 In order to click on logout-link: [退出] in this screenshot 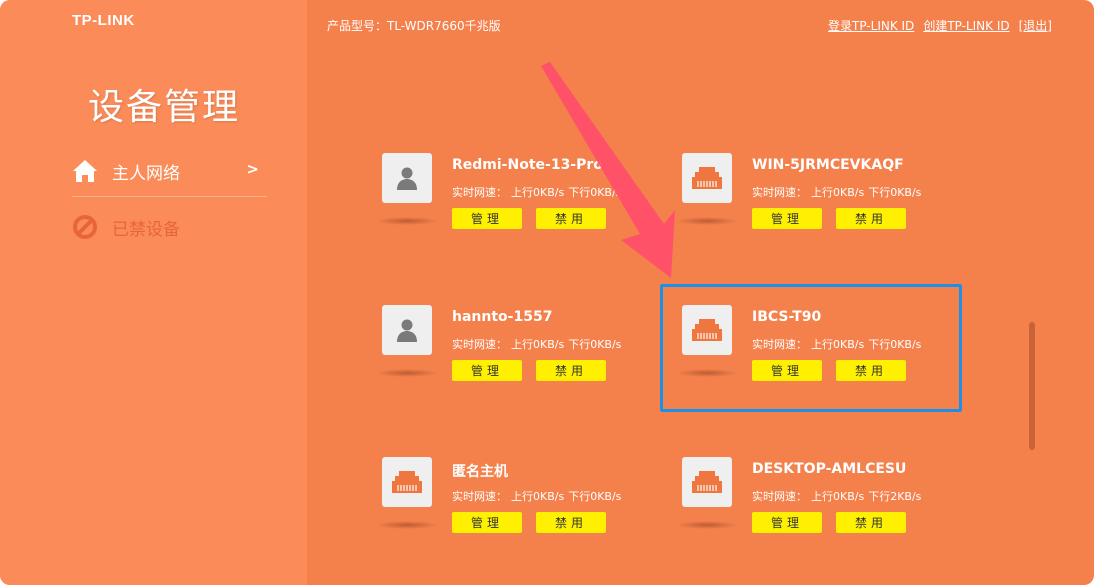, I will do `click(1035, 25)`.